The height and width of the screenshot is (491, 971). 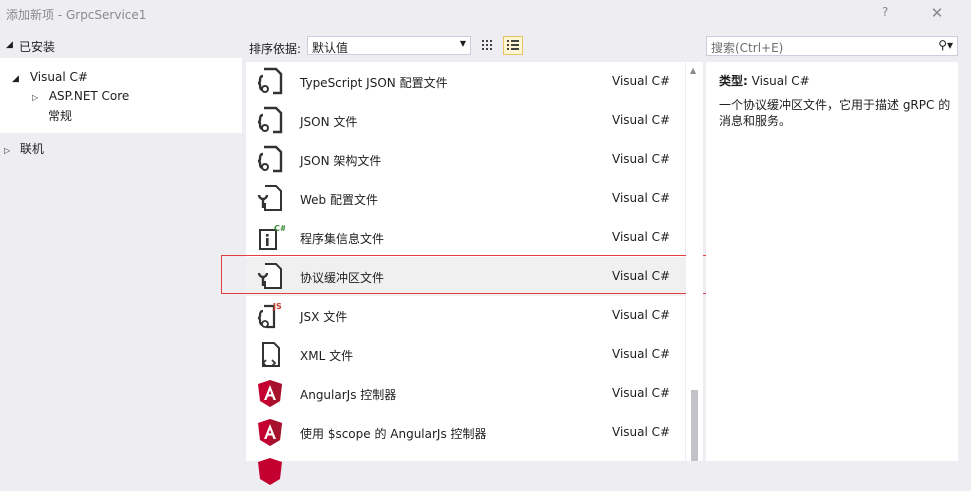 I want to click on category-tree: ◢ Visual C# ▷ ASP.NET Core 常规, so click(x=121, y=95).